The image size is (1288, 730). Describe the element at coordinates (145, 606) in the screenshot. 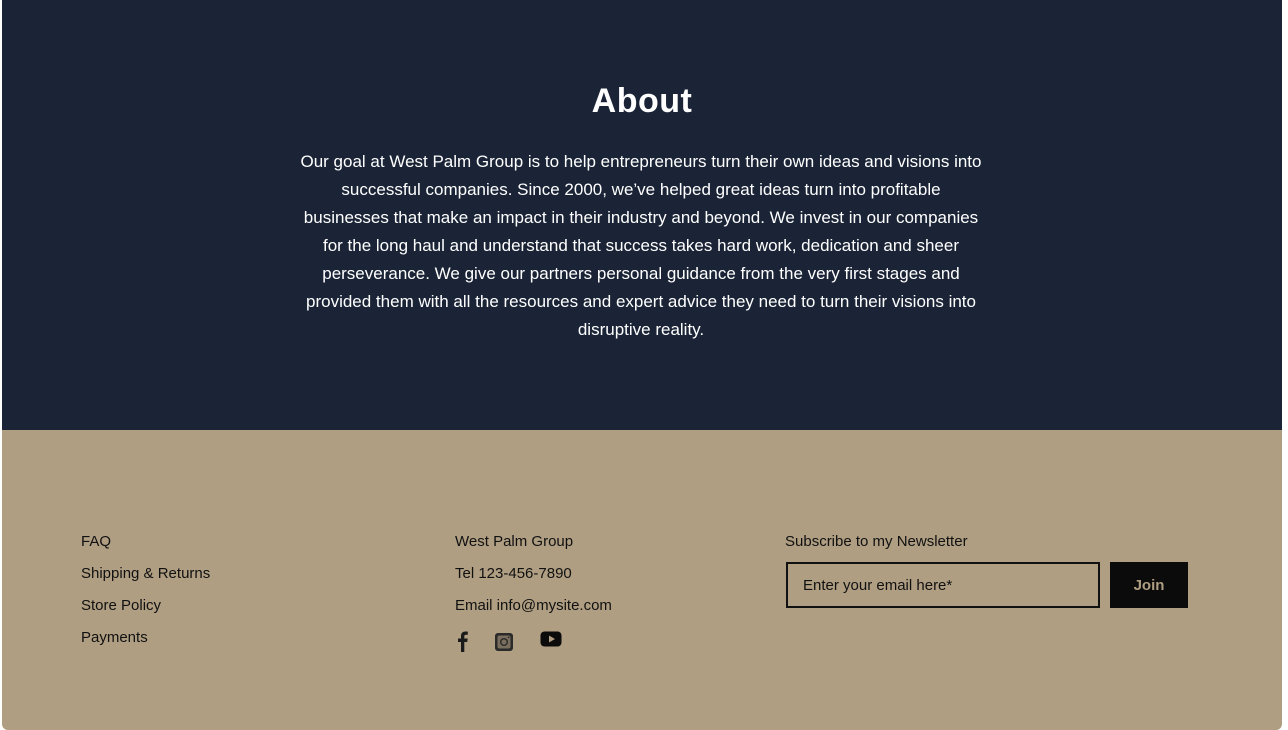

I see `footer-link-store-policy: Store Policy` at that location.